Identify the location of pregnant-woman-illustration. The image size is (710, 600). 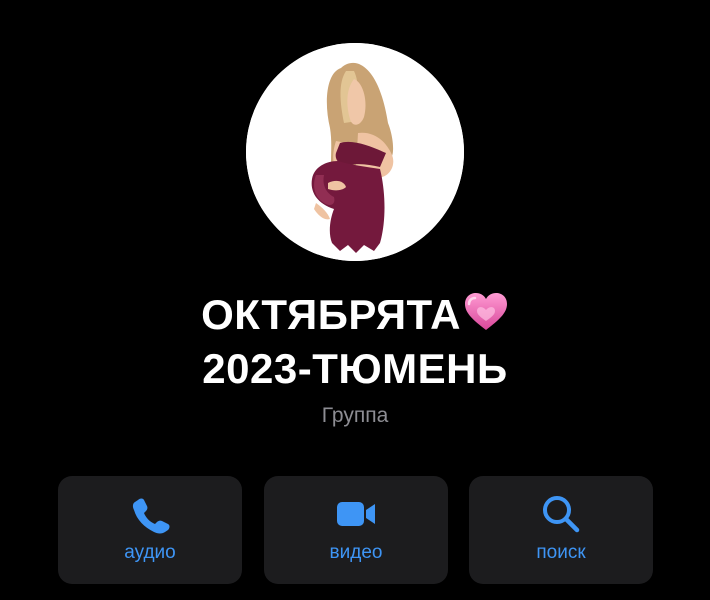
(355, 152).